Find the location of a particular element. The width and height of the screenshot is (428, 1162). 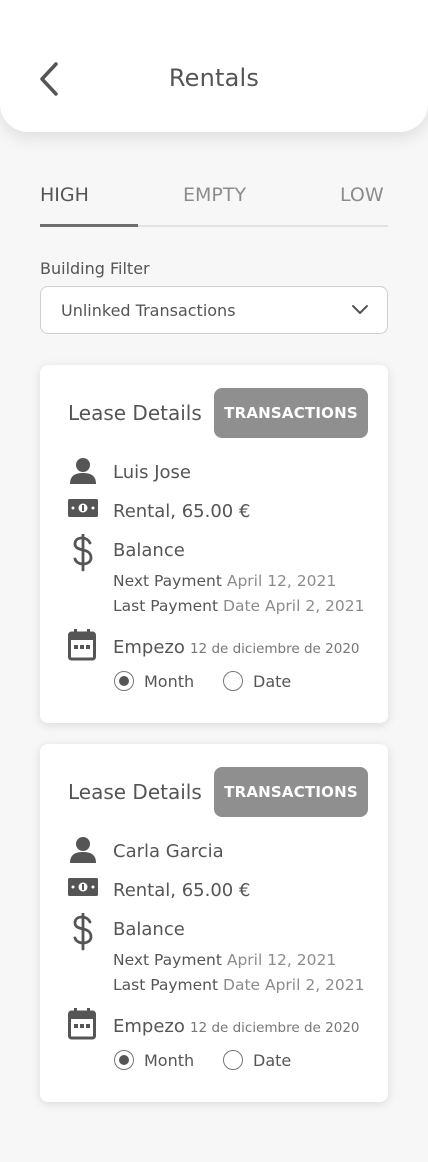

tenant-name: Carla Garcia is located at coordinates (168, 851).